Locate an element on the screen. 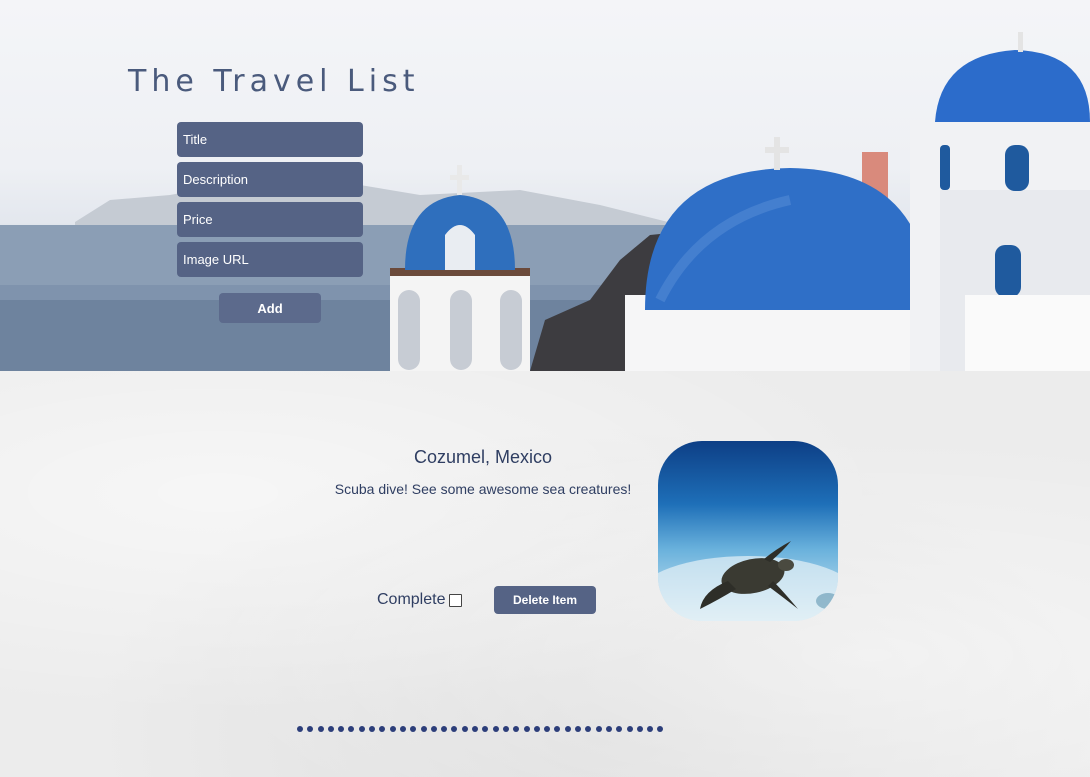 The height and width of the screenshot is (777, 1090). complete-checkbox is located at coordinates (456, 600).